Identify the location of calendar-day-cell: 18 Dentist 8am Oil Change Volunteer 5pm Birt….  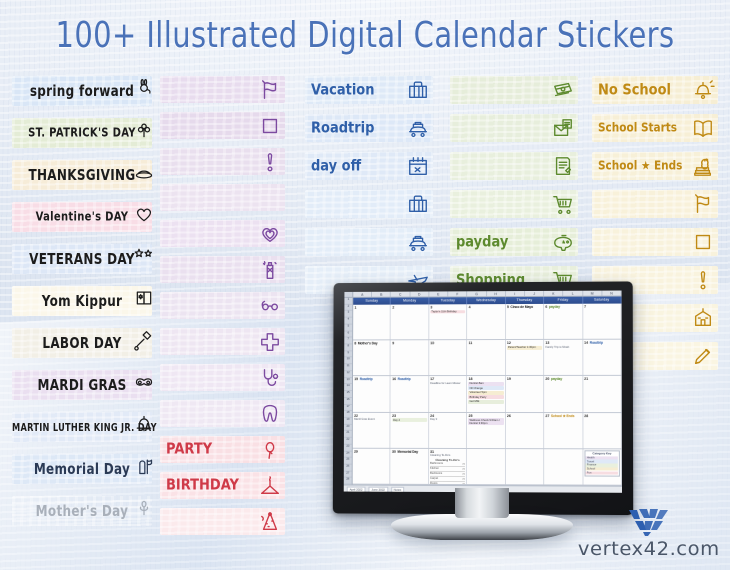
(486, 394).